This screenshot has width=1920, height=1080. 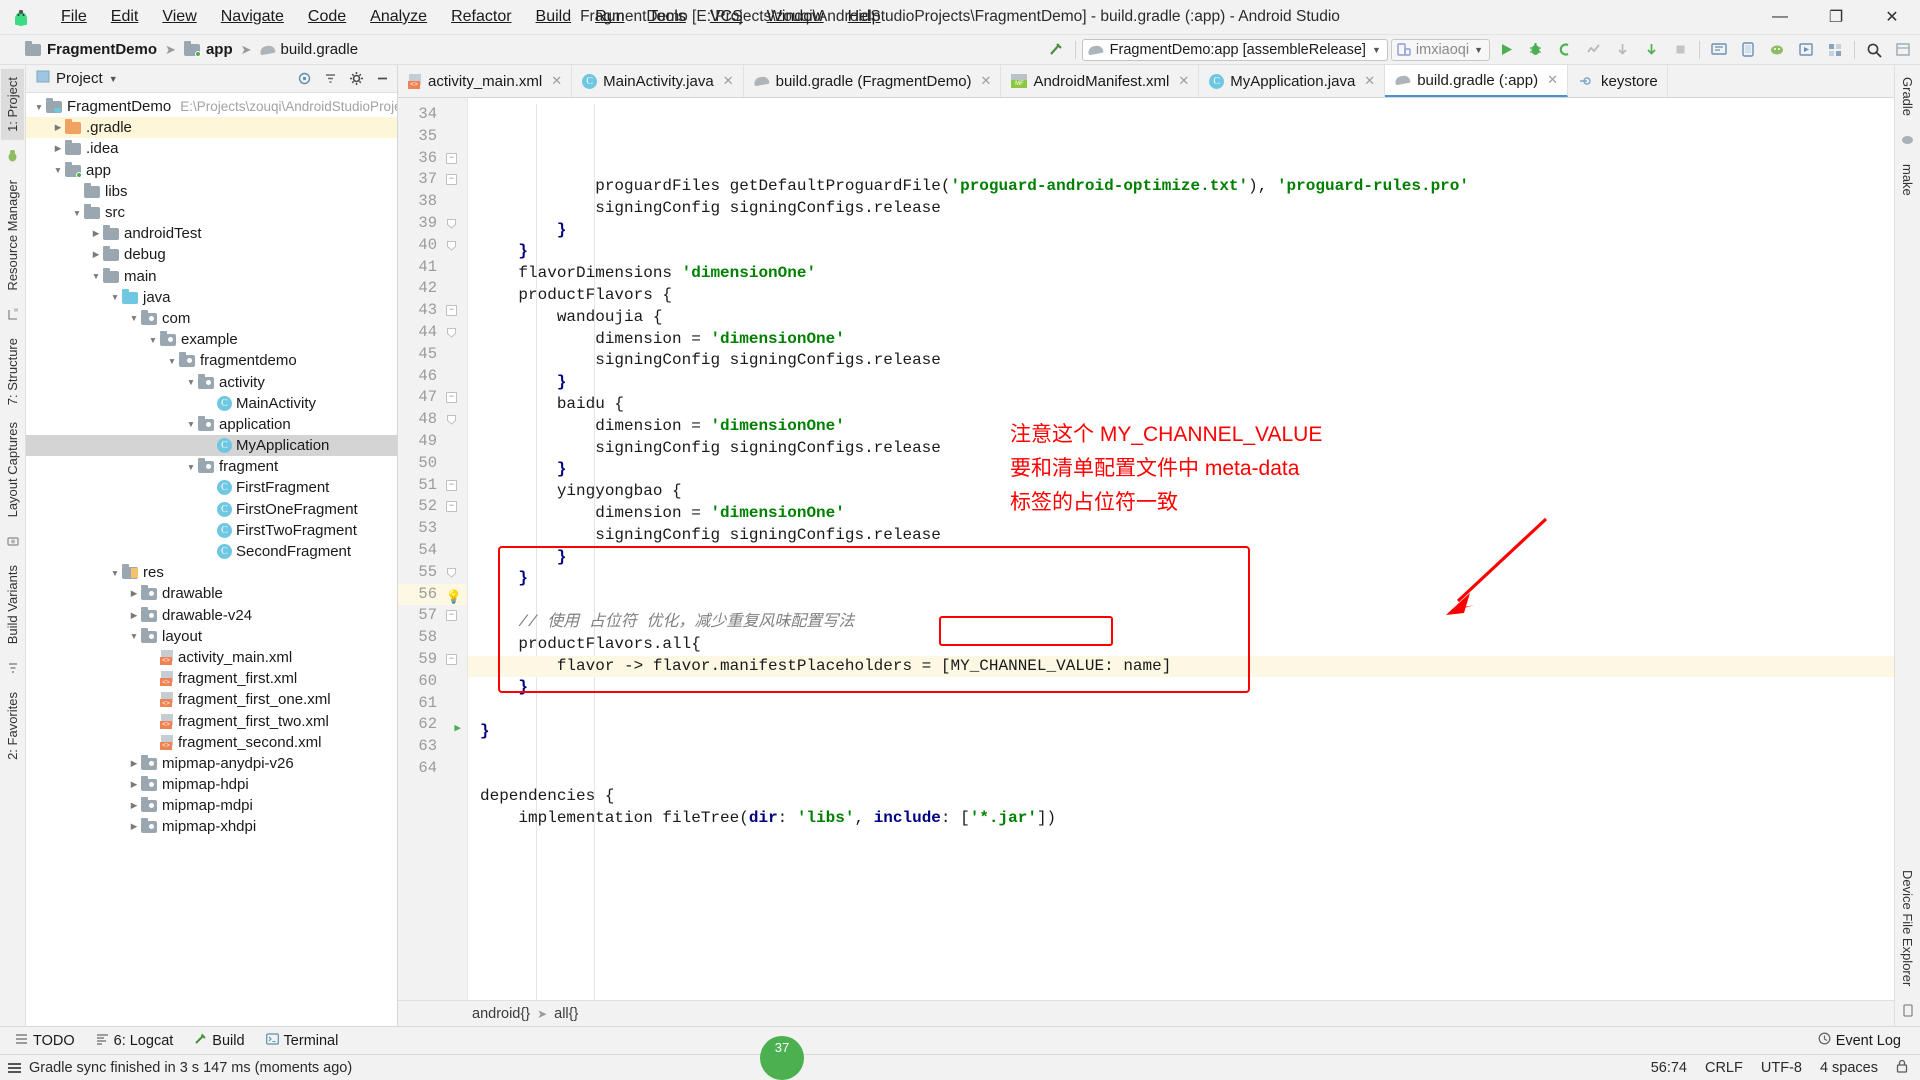 I want to click on menu-navigate: Navigate, so click(x=252, y=17).